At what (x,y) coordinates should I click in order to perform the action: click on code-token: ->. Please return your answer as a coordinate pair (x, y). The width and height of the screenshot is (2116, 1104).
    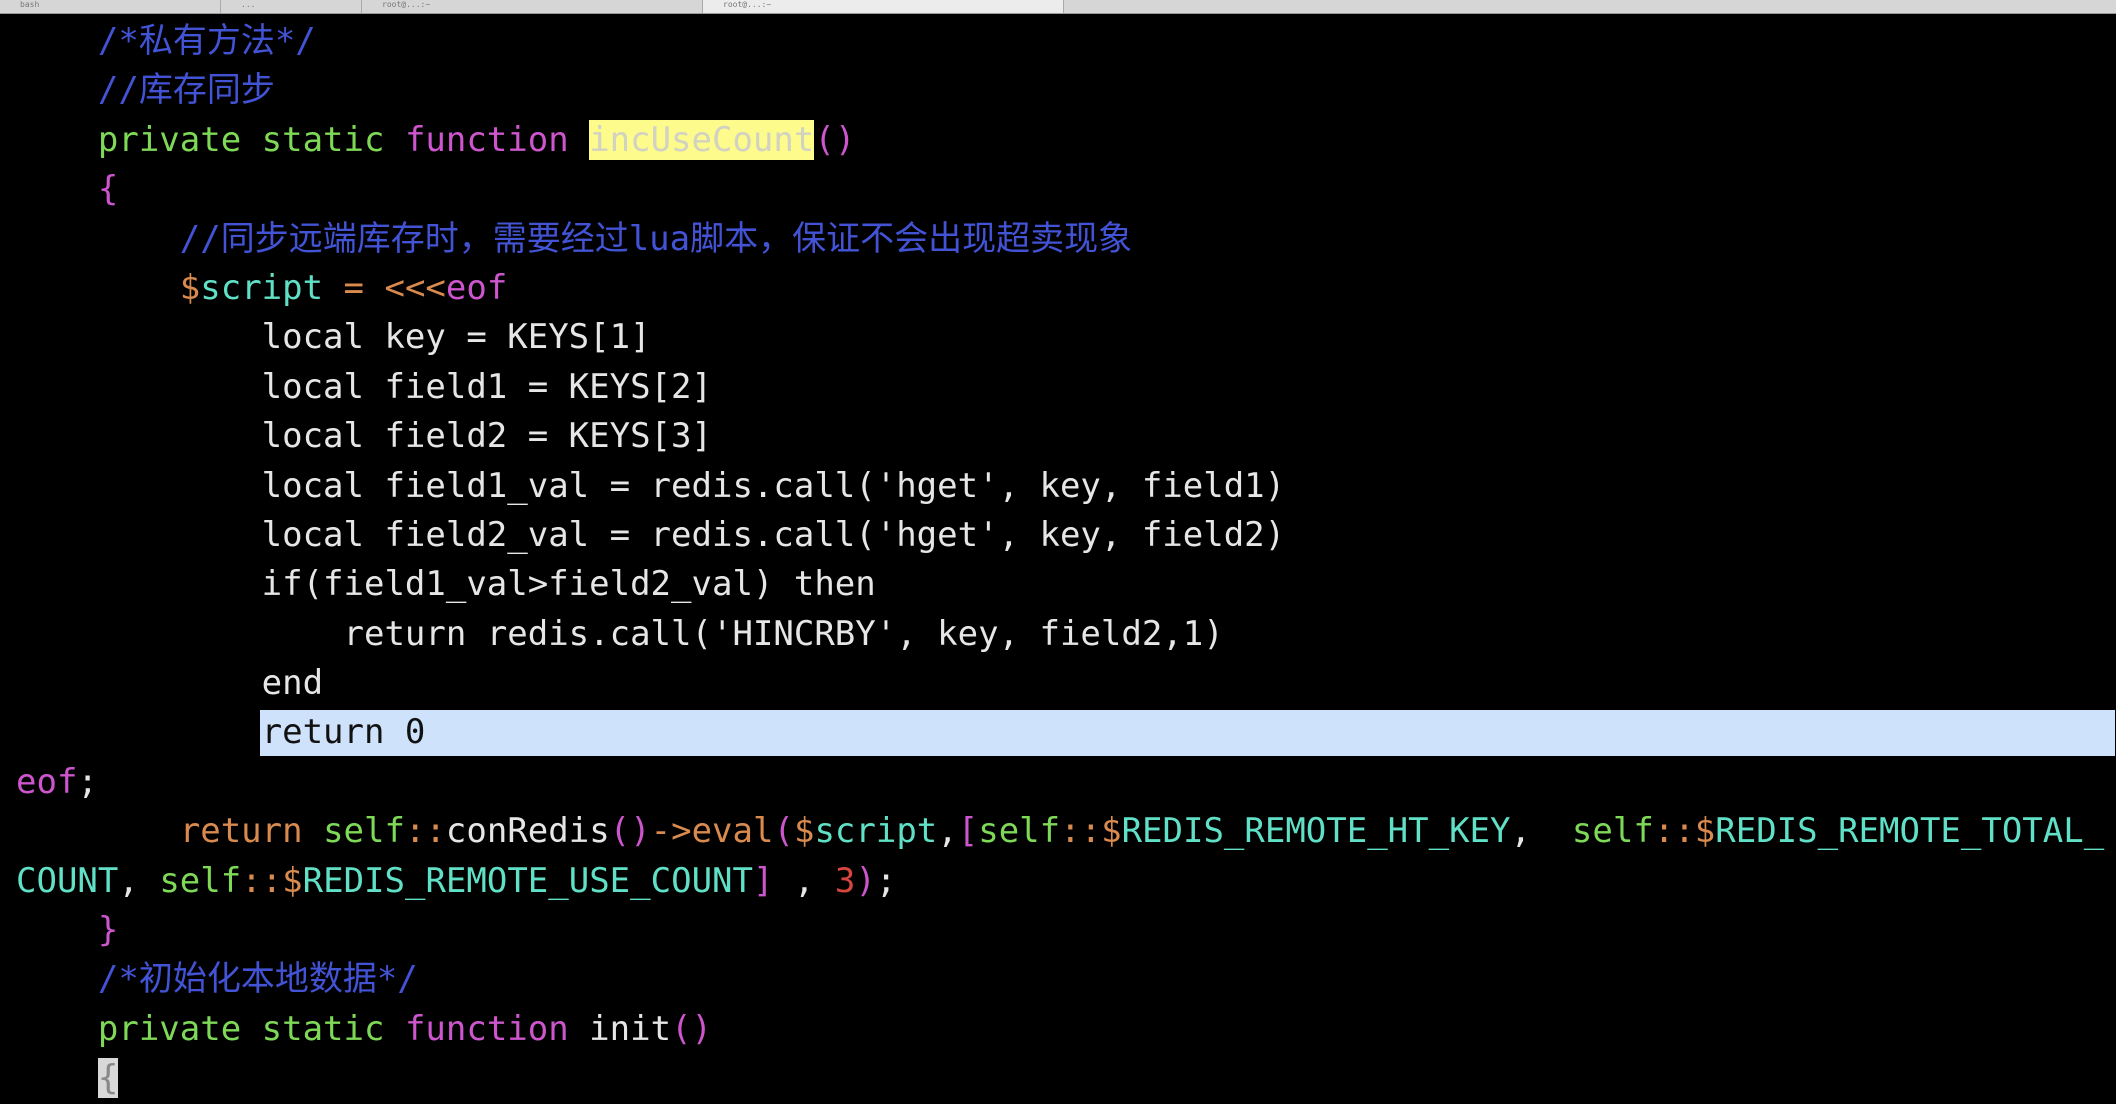
    Looking at the image, I should click on (671, 831).